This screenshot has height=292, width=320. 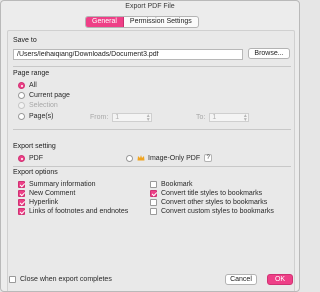 I want to click on close-when-complete-option: Close when export completes, so click(x=60, y=279).